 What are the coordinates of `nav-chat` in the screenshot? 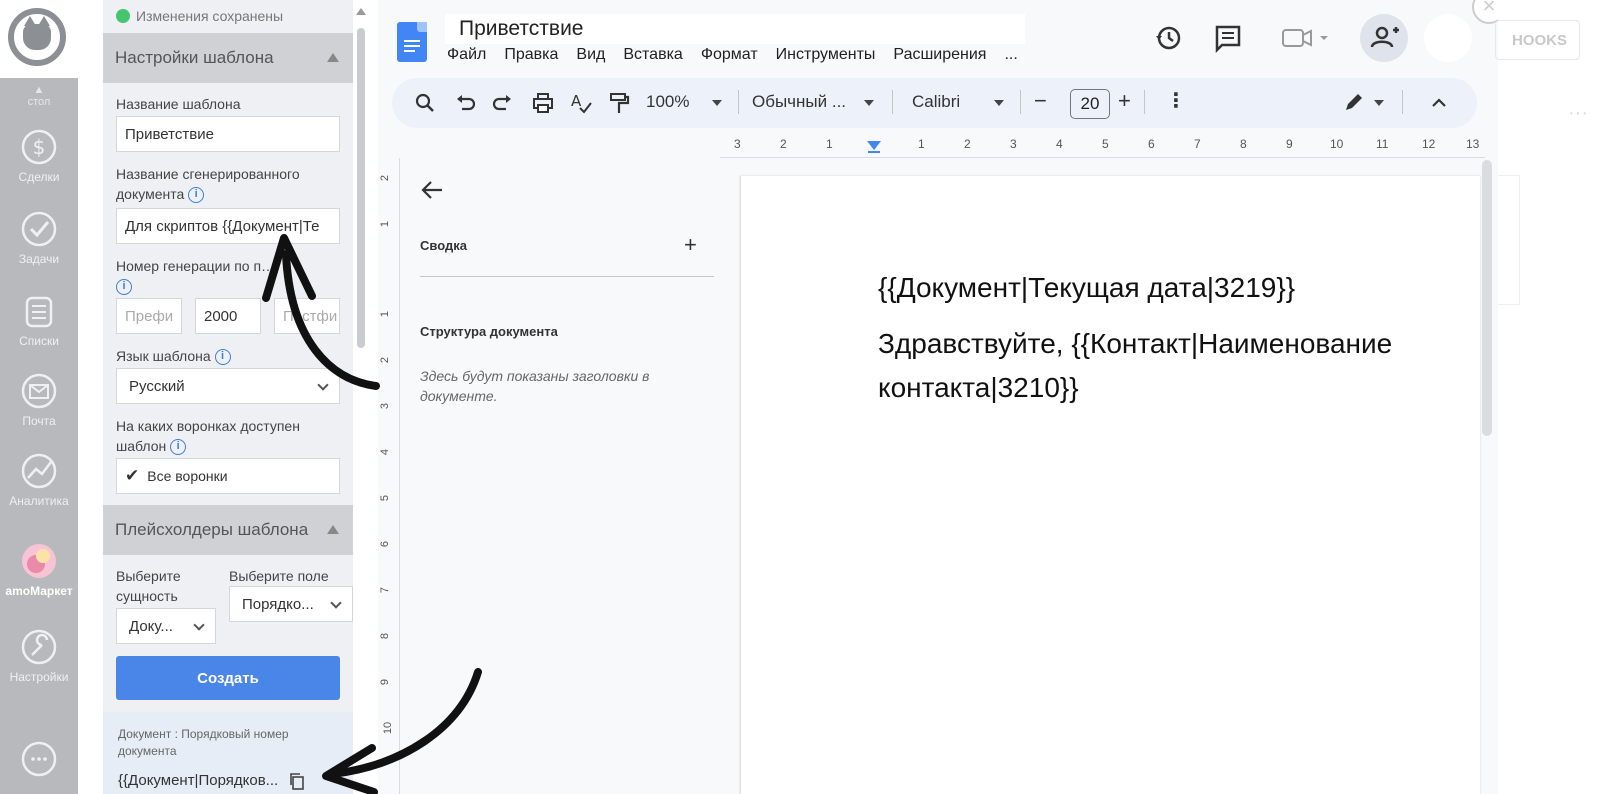 It's located at (39, 761).